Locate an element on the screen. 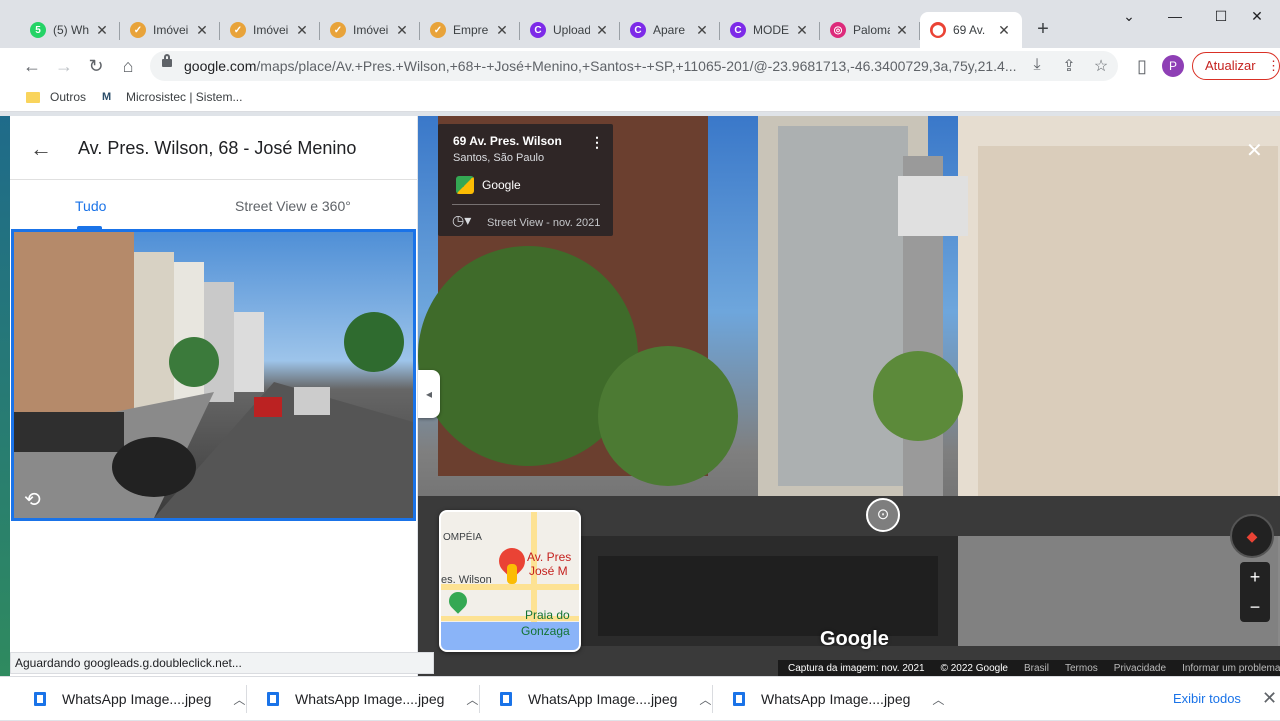 The height and width of the screenshot is (721, 1280). tab-tudo: Tudo is located at coordinates (90, 206).